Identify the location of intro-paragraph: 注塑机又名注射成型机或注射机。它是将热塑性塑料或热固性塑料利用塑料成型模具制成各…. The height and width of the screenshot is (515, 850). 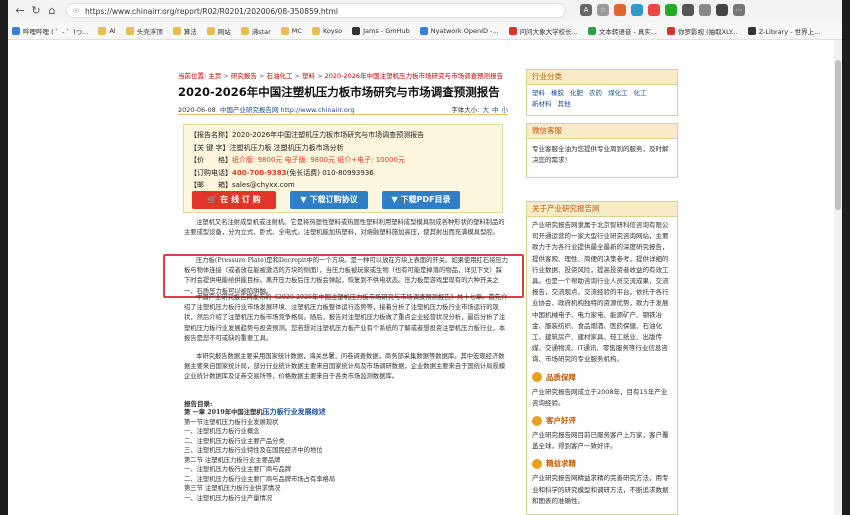
(344, 228).